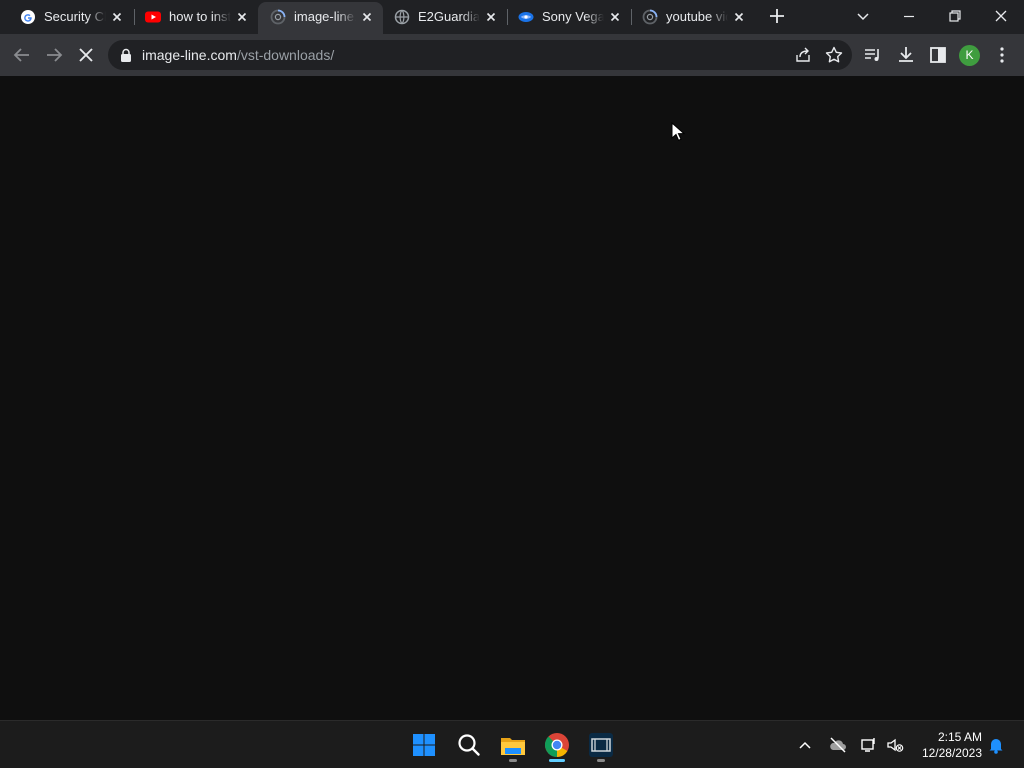 The height and width of the screenshot is (768, 1024). I want to click on chrome-icon, so click(557, 745).